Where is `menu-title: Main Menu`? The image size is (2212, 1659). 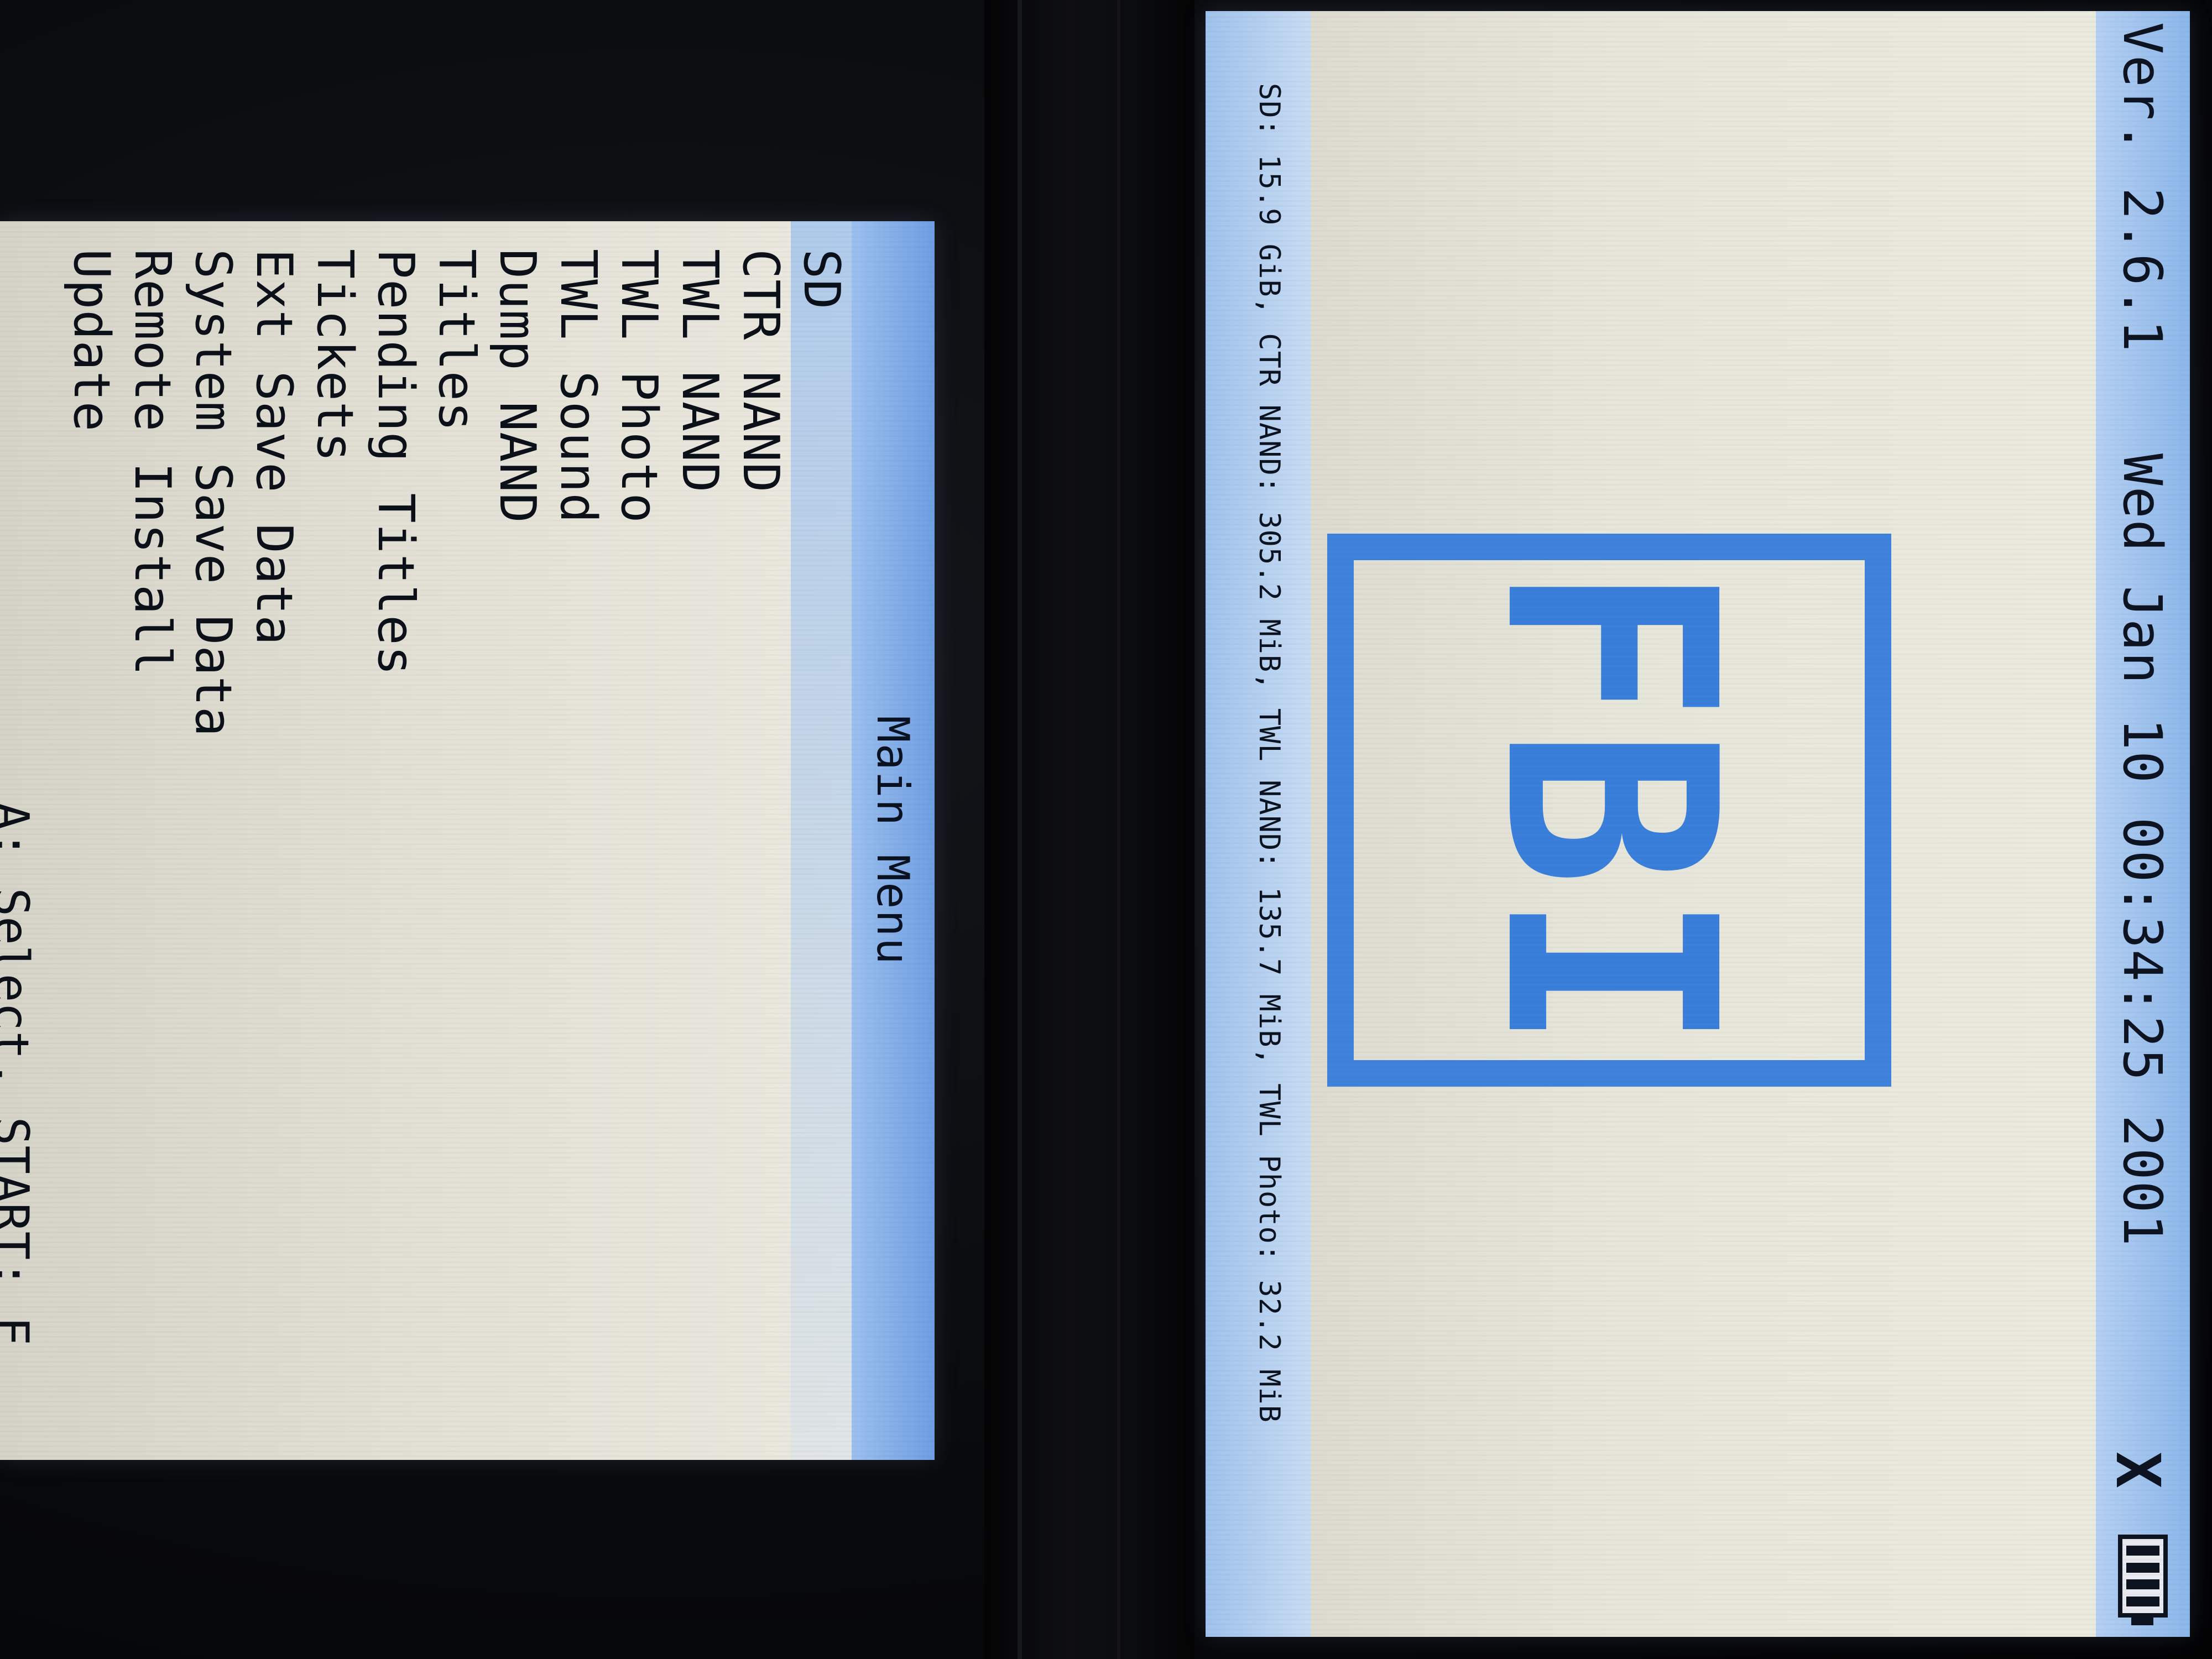 menu-title: Main Menu is located at coordinates (893, 841).